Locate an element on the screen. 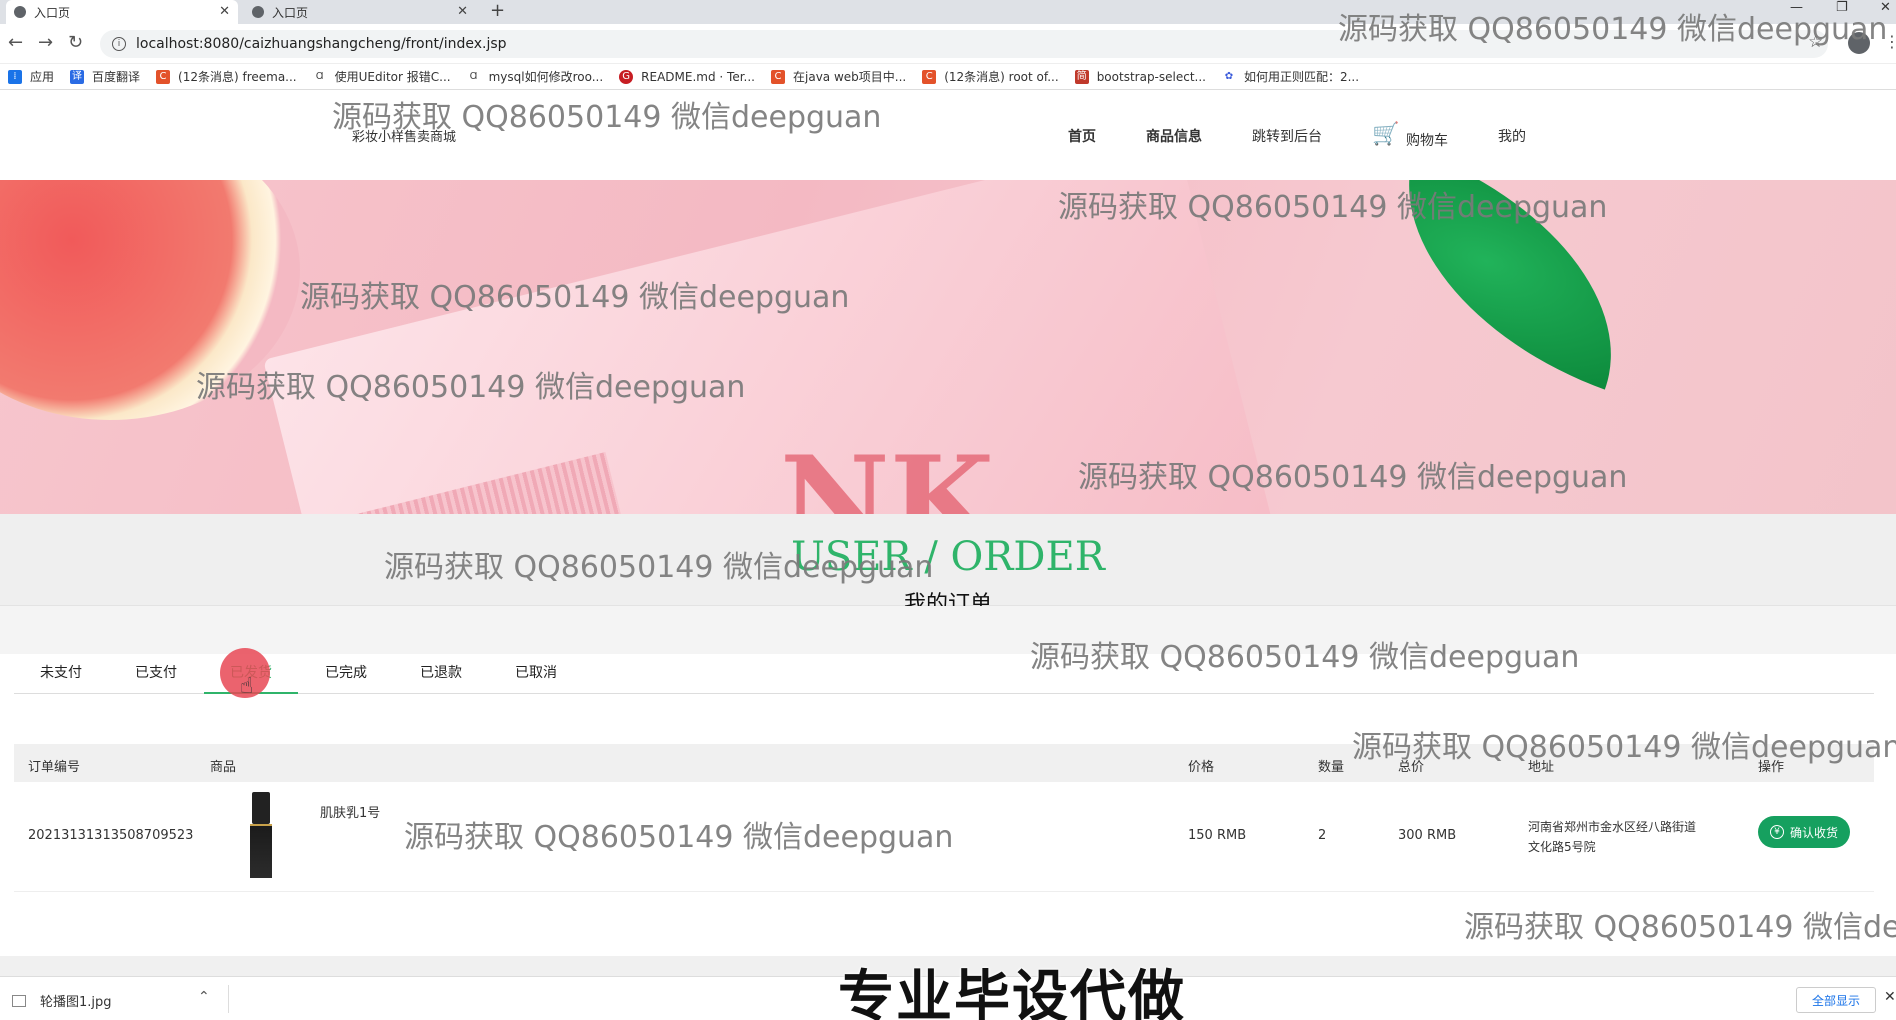  bookmark-star-icon: ☆ is located at coordinates (1815, 42).